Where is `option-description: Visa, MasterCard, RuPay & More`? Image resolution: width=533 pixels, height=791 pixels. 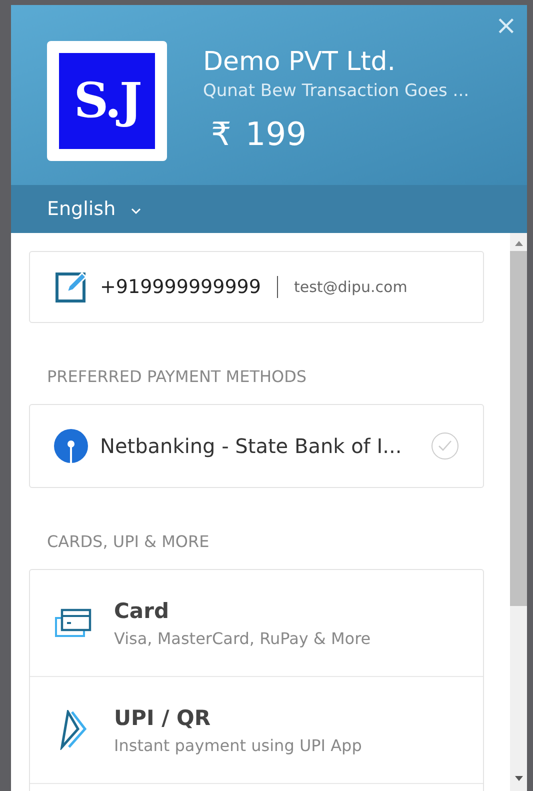 option-description: Visa, MasterCard, RuPay & More is located at coordinates (242, 638).